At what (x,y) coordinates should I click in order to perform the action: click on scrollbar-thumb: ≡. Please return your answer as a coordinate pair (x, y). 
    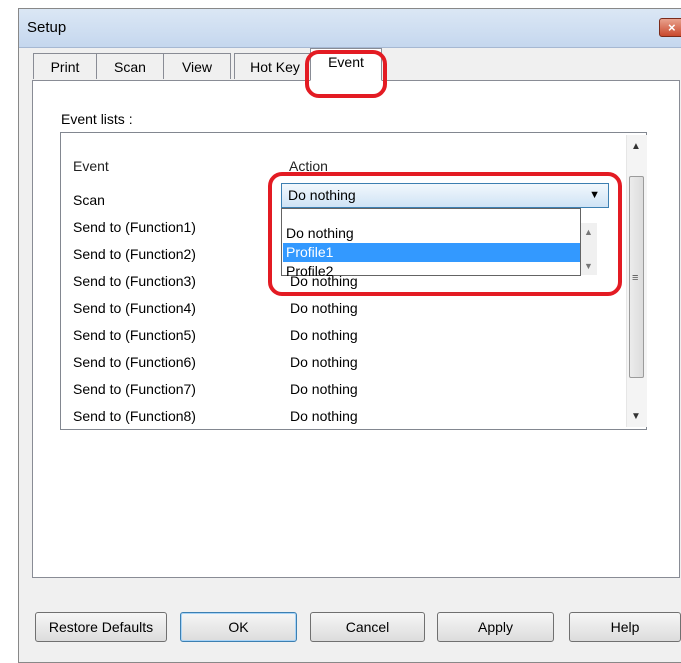
    Looking at the image, I should click on (636, 277).